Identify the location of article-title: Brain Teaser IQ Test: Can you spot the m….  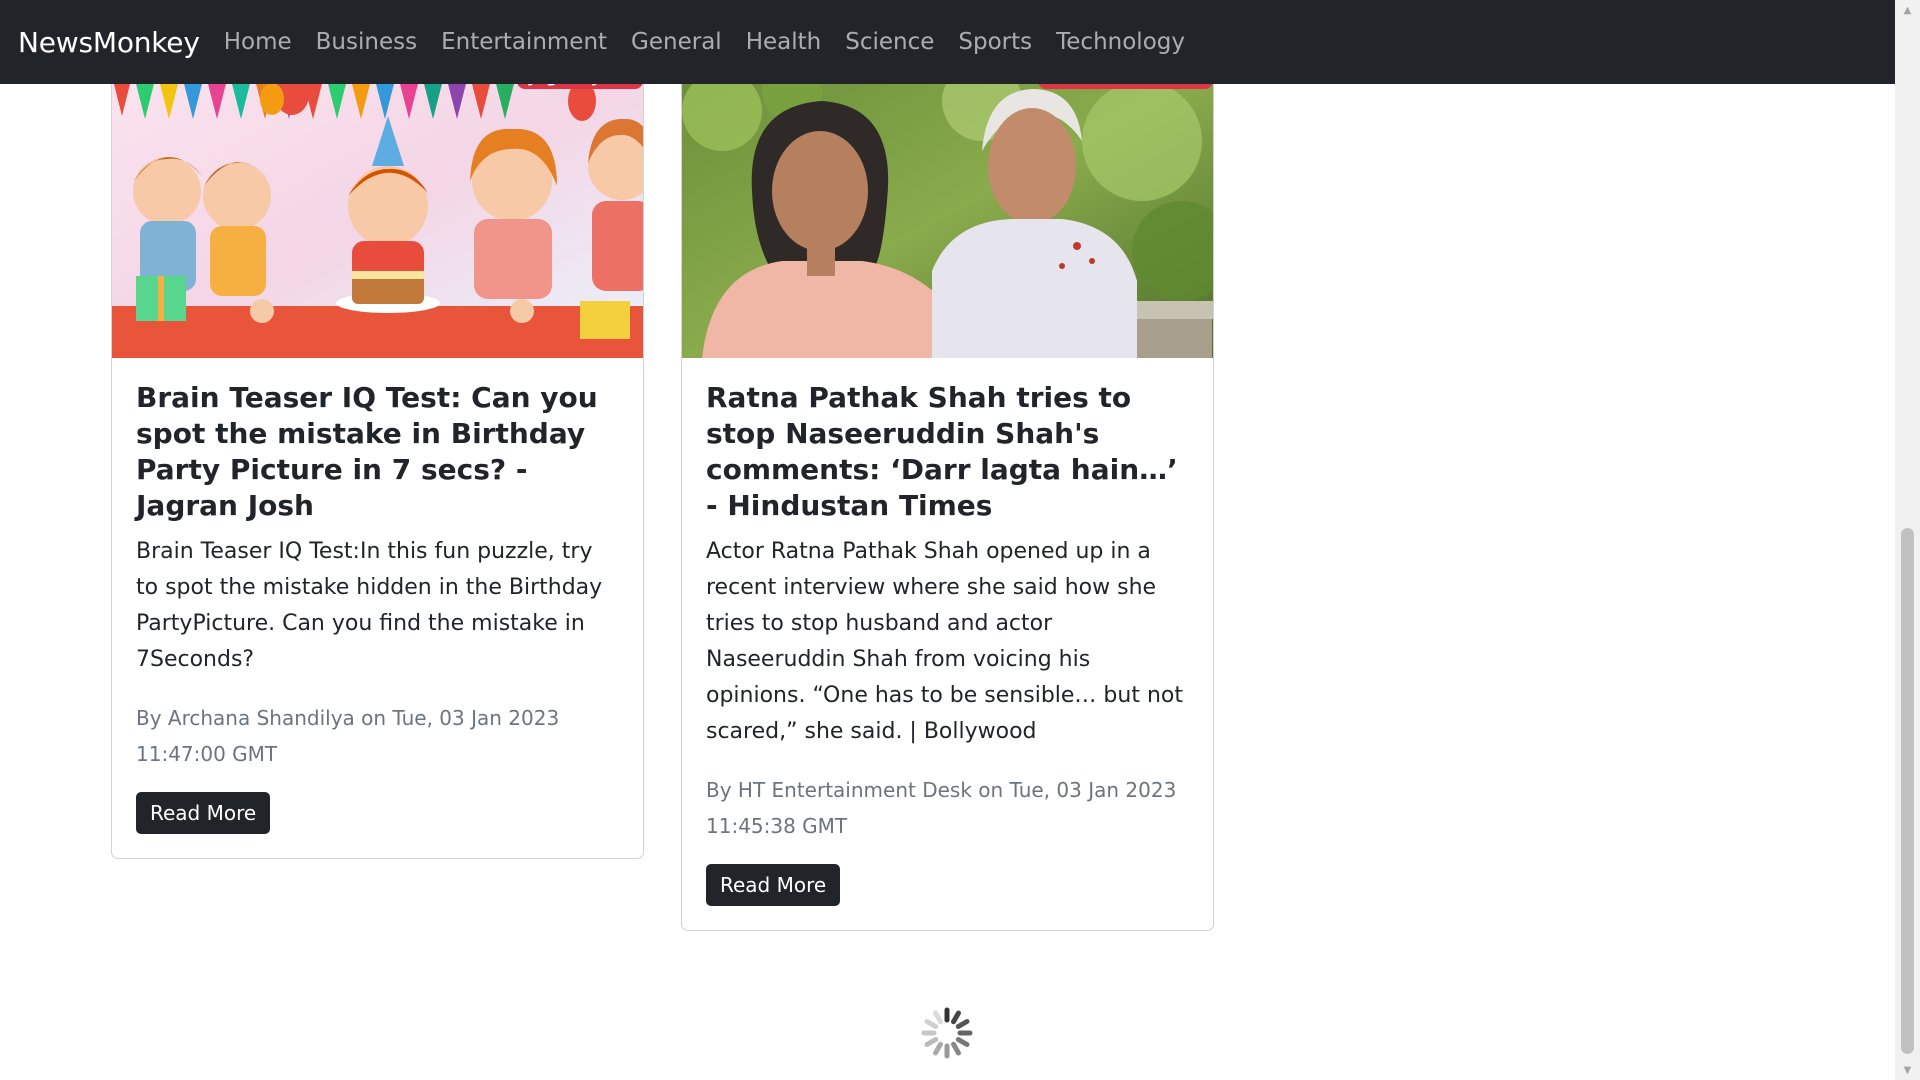
(367, 451).